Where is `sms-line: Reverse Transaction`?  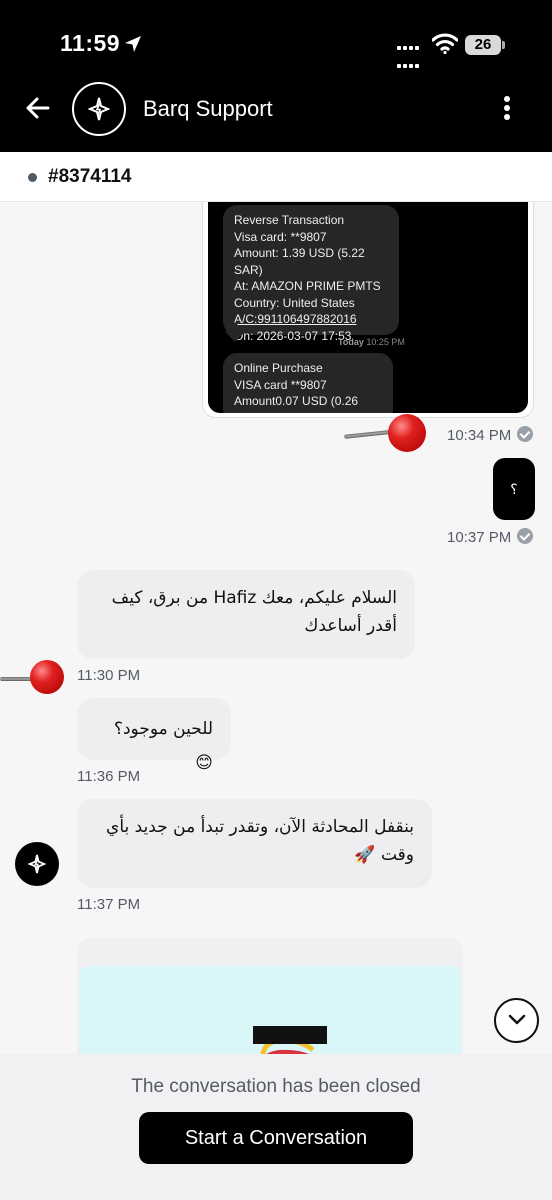 sms-line: Reverse Transaction is located at coordinates (289, 220).